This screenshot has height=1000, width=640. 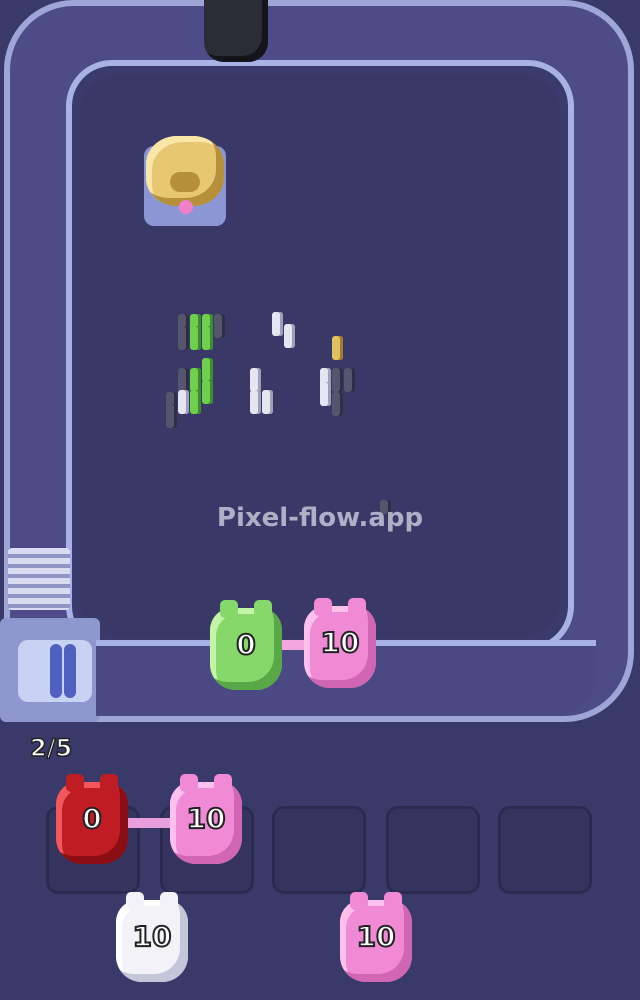 What do you see at coordinates (51, 748) in the screenshot?
I see `queue-counter: 2/5` at bounding box center [51, 748].